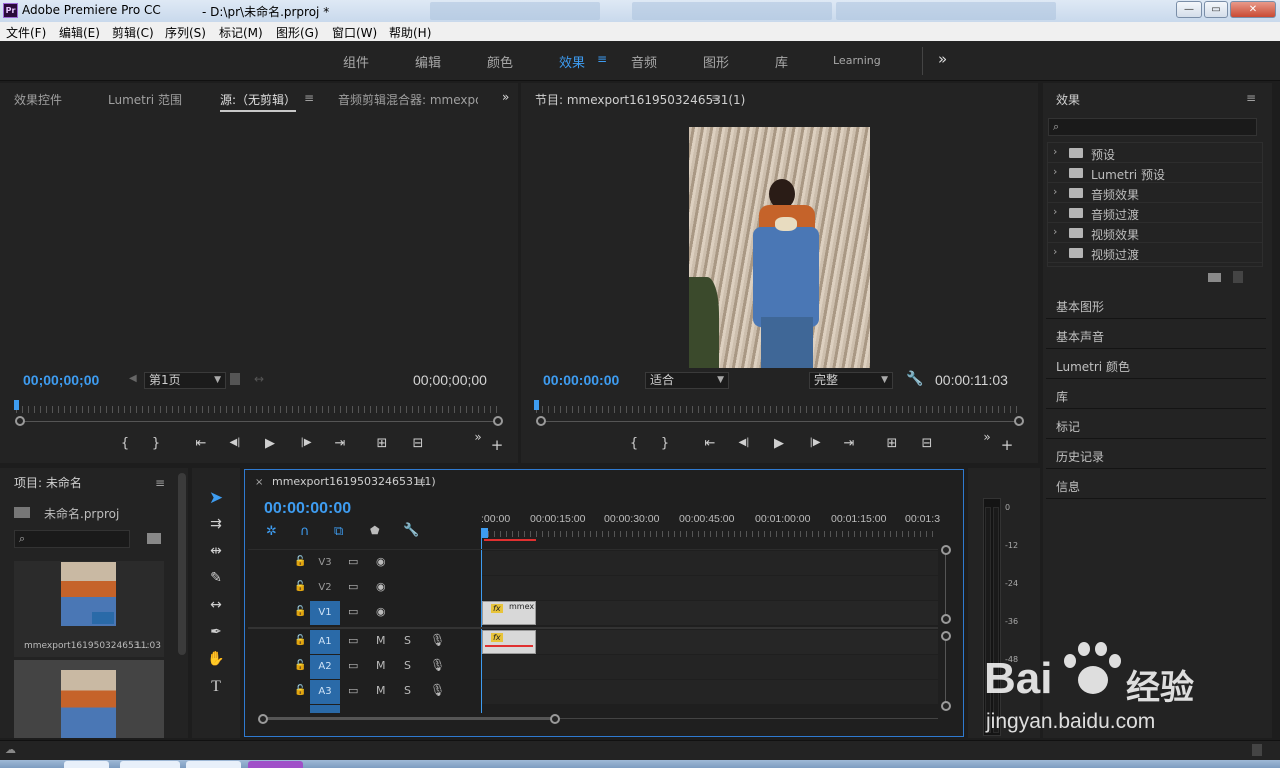  Describe the element at coordinates (779, 409) in the screenshot. I see `program-ruler` at that location.